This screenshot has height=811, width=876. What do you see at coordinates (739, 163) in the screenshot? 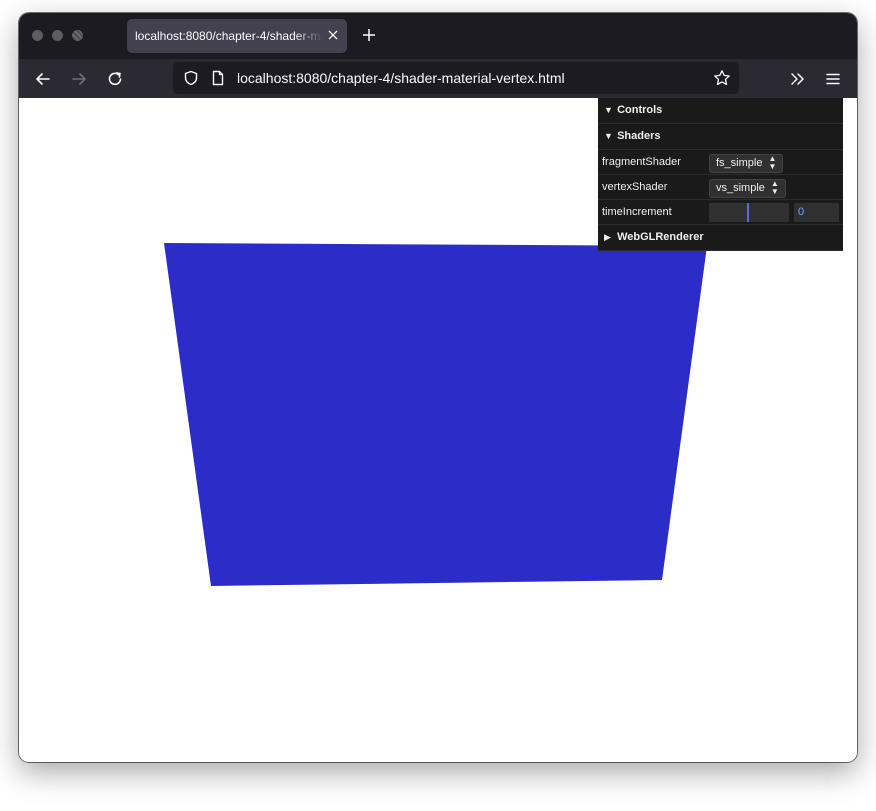
I see `select-value: fs_simple` at bounding box center [739, 163].